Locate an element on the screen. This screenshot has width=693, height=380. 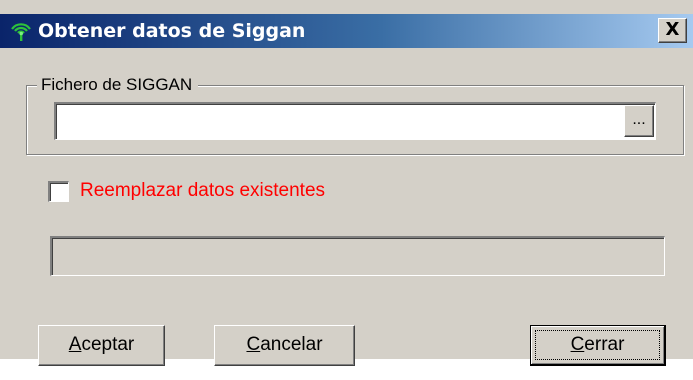
replace-data-label: Reemplazar datos existentes is located at coordinates (202, 191).